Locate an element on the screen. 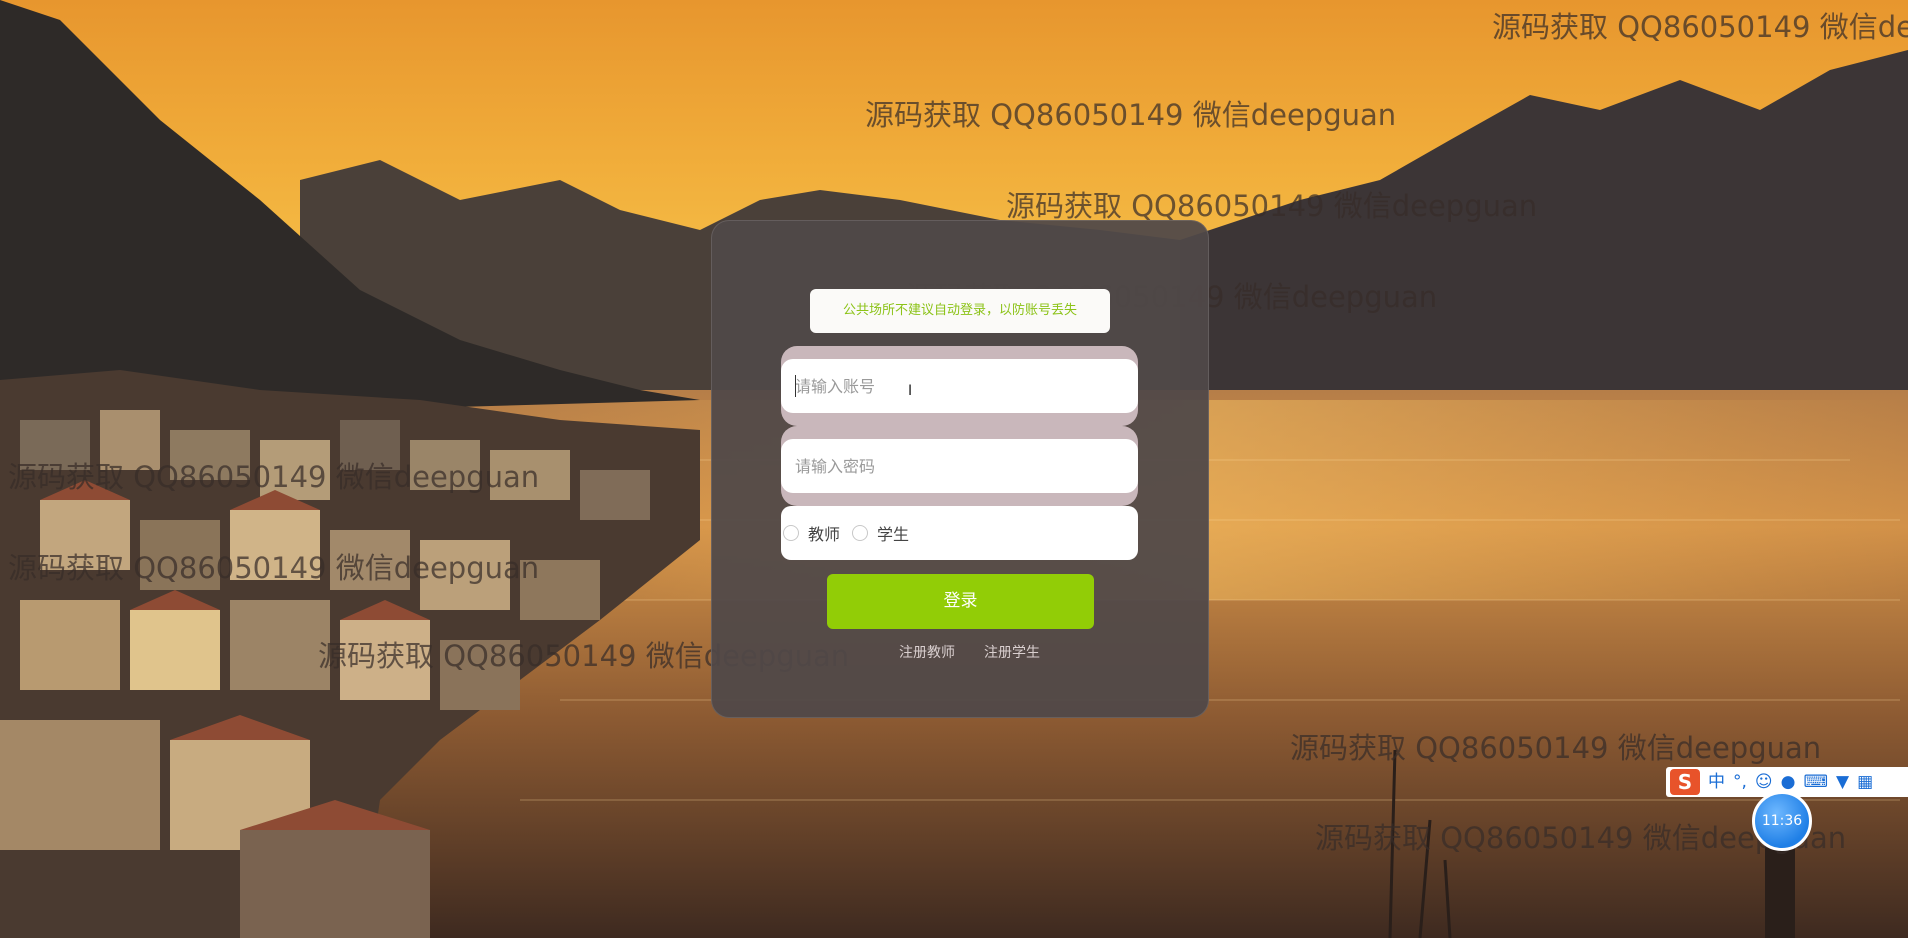  ime-logo-icon: S is located at coordinates (1685, 782).